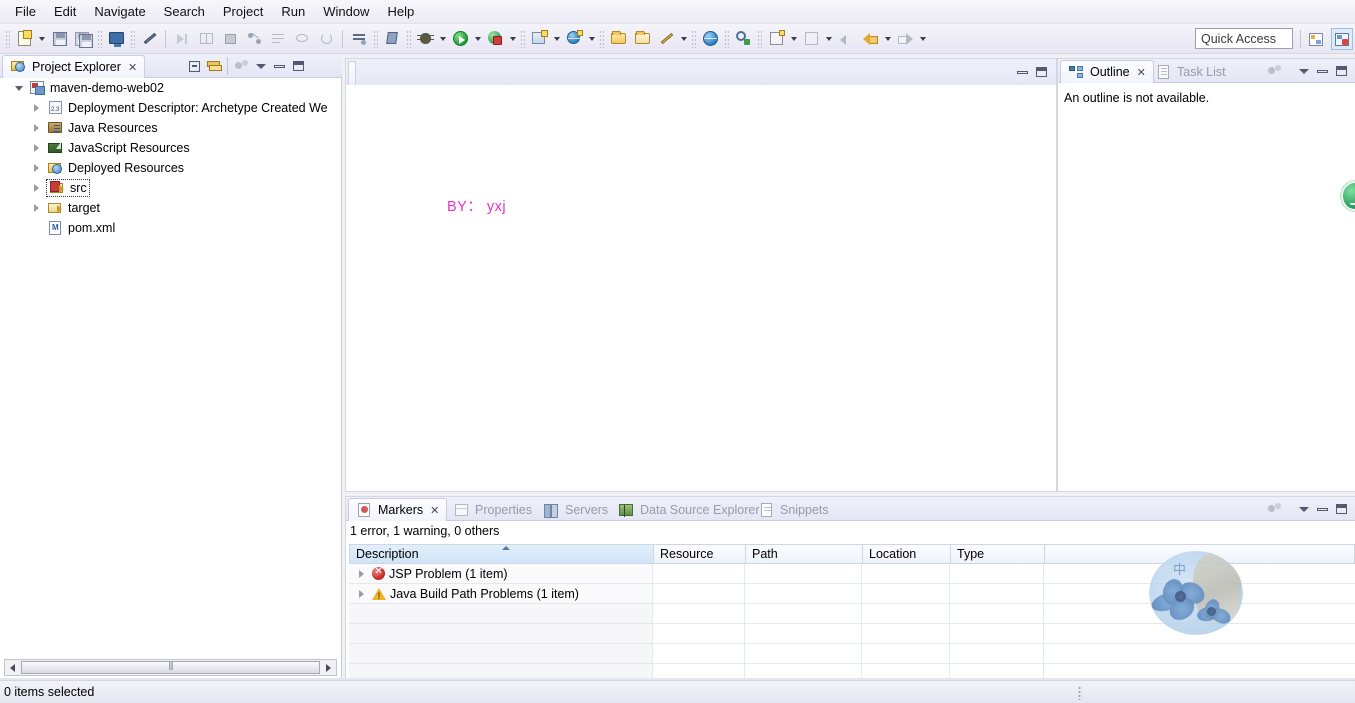 The width and height of the screenshot is (1355, 703). I want to click on run-icon, so click(460, 39).